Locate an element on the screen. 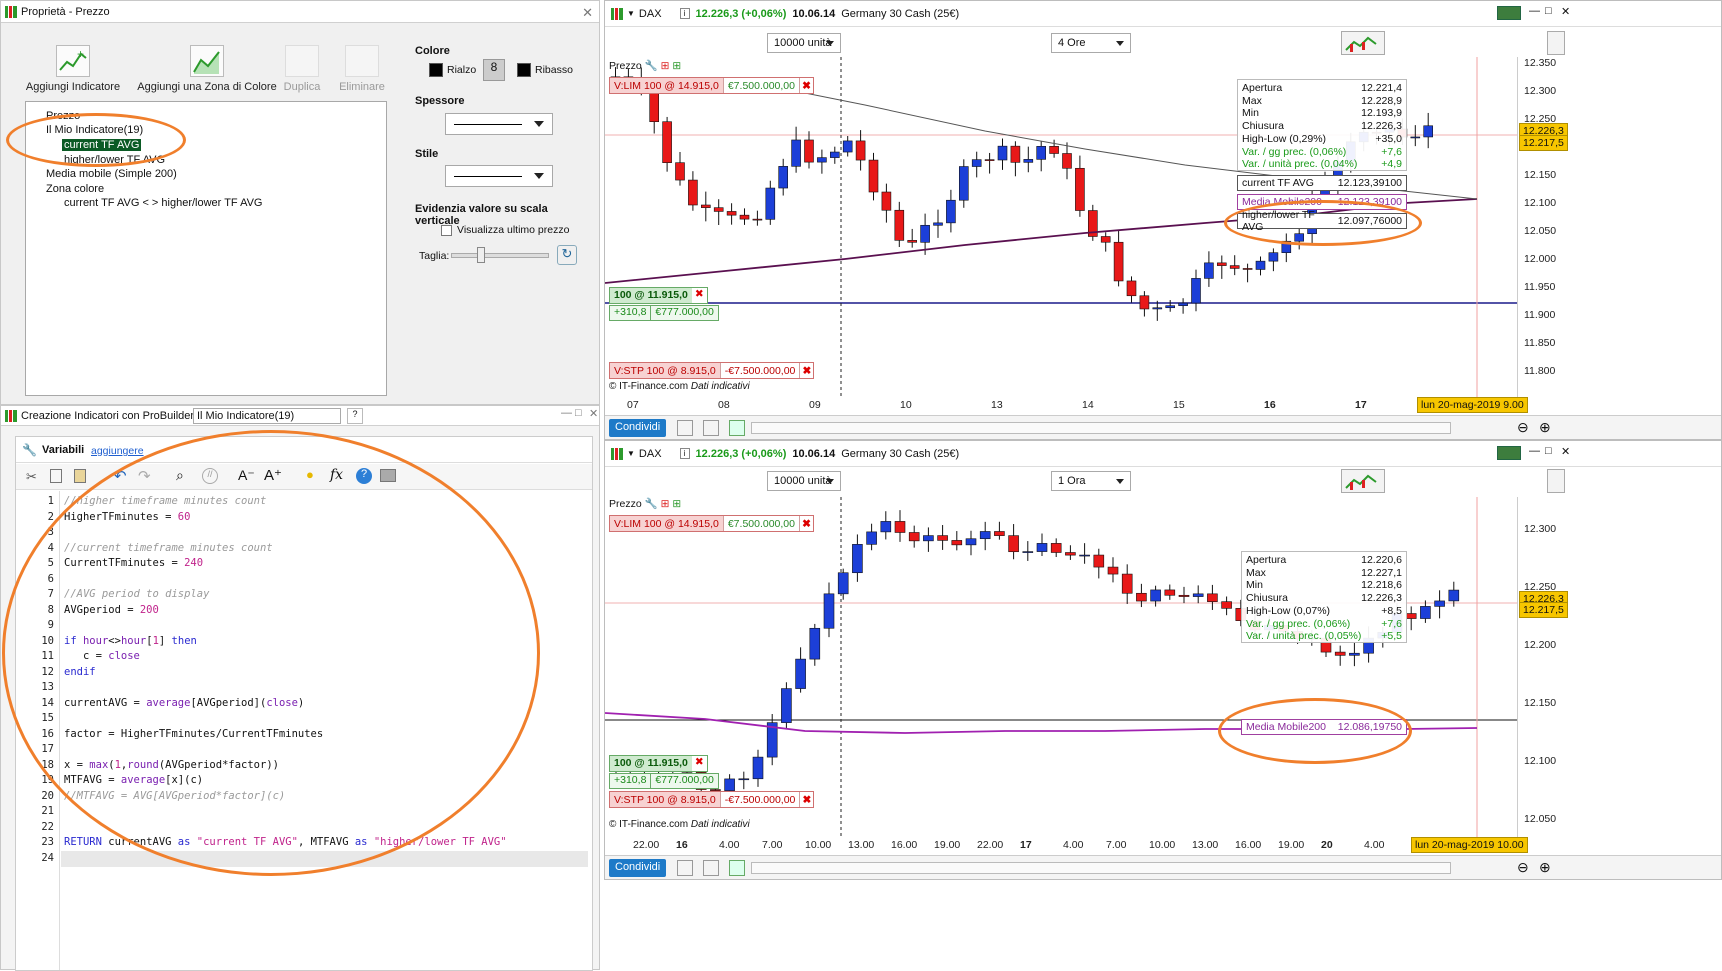  timeframe-dropdown: 1 Ora is located at coordinates (1091, 481).